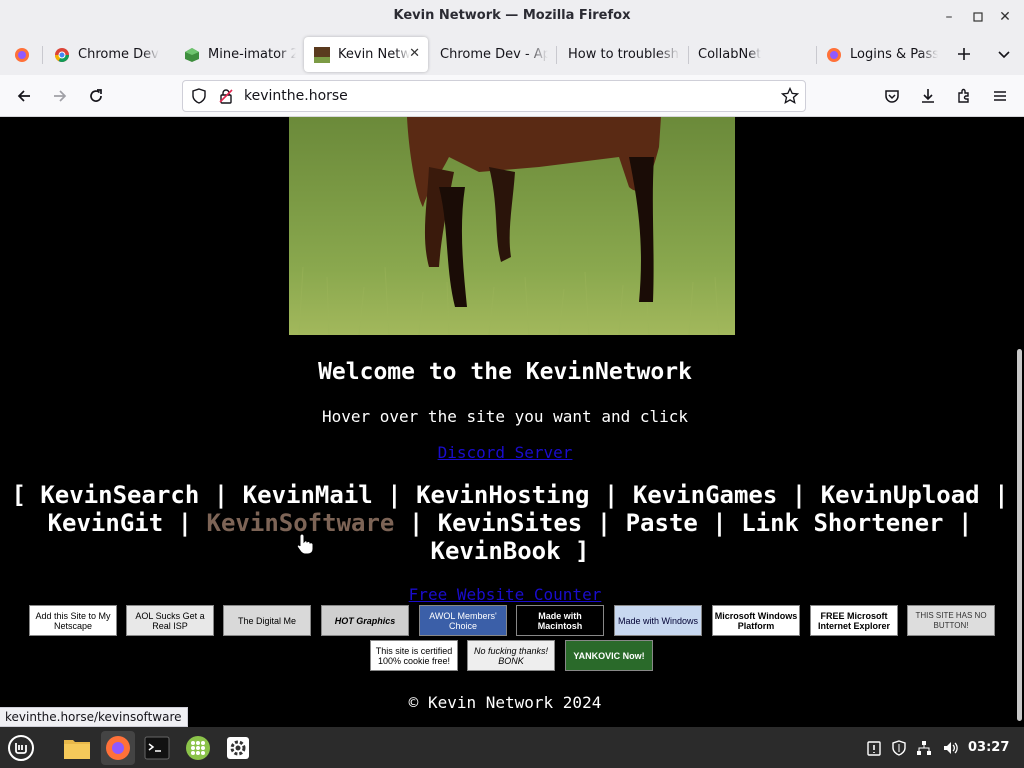 The width and height of the screenshot is (1024, 768). I want to click on link-kevingit: KevinGit, so click(106, 523).